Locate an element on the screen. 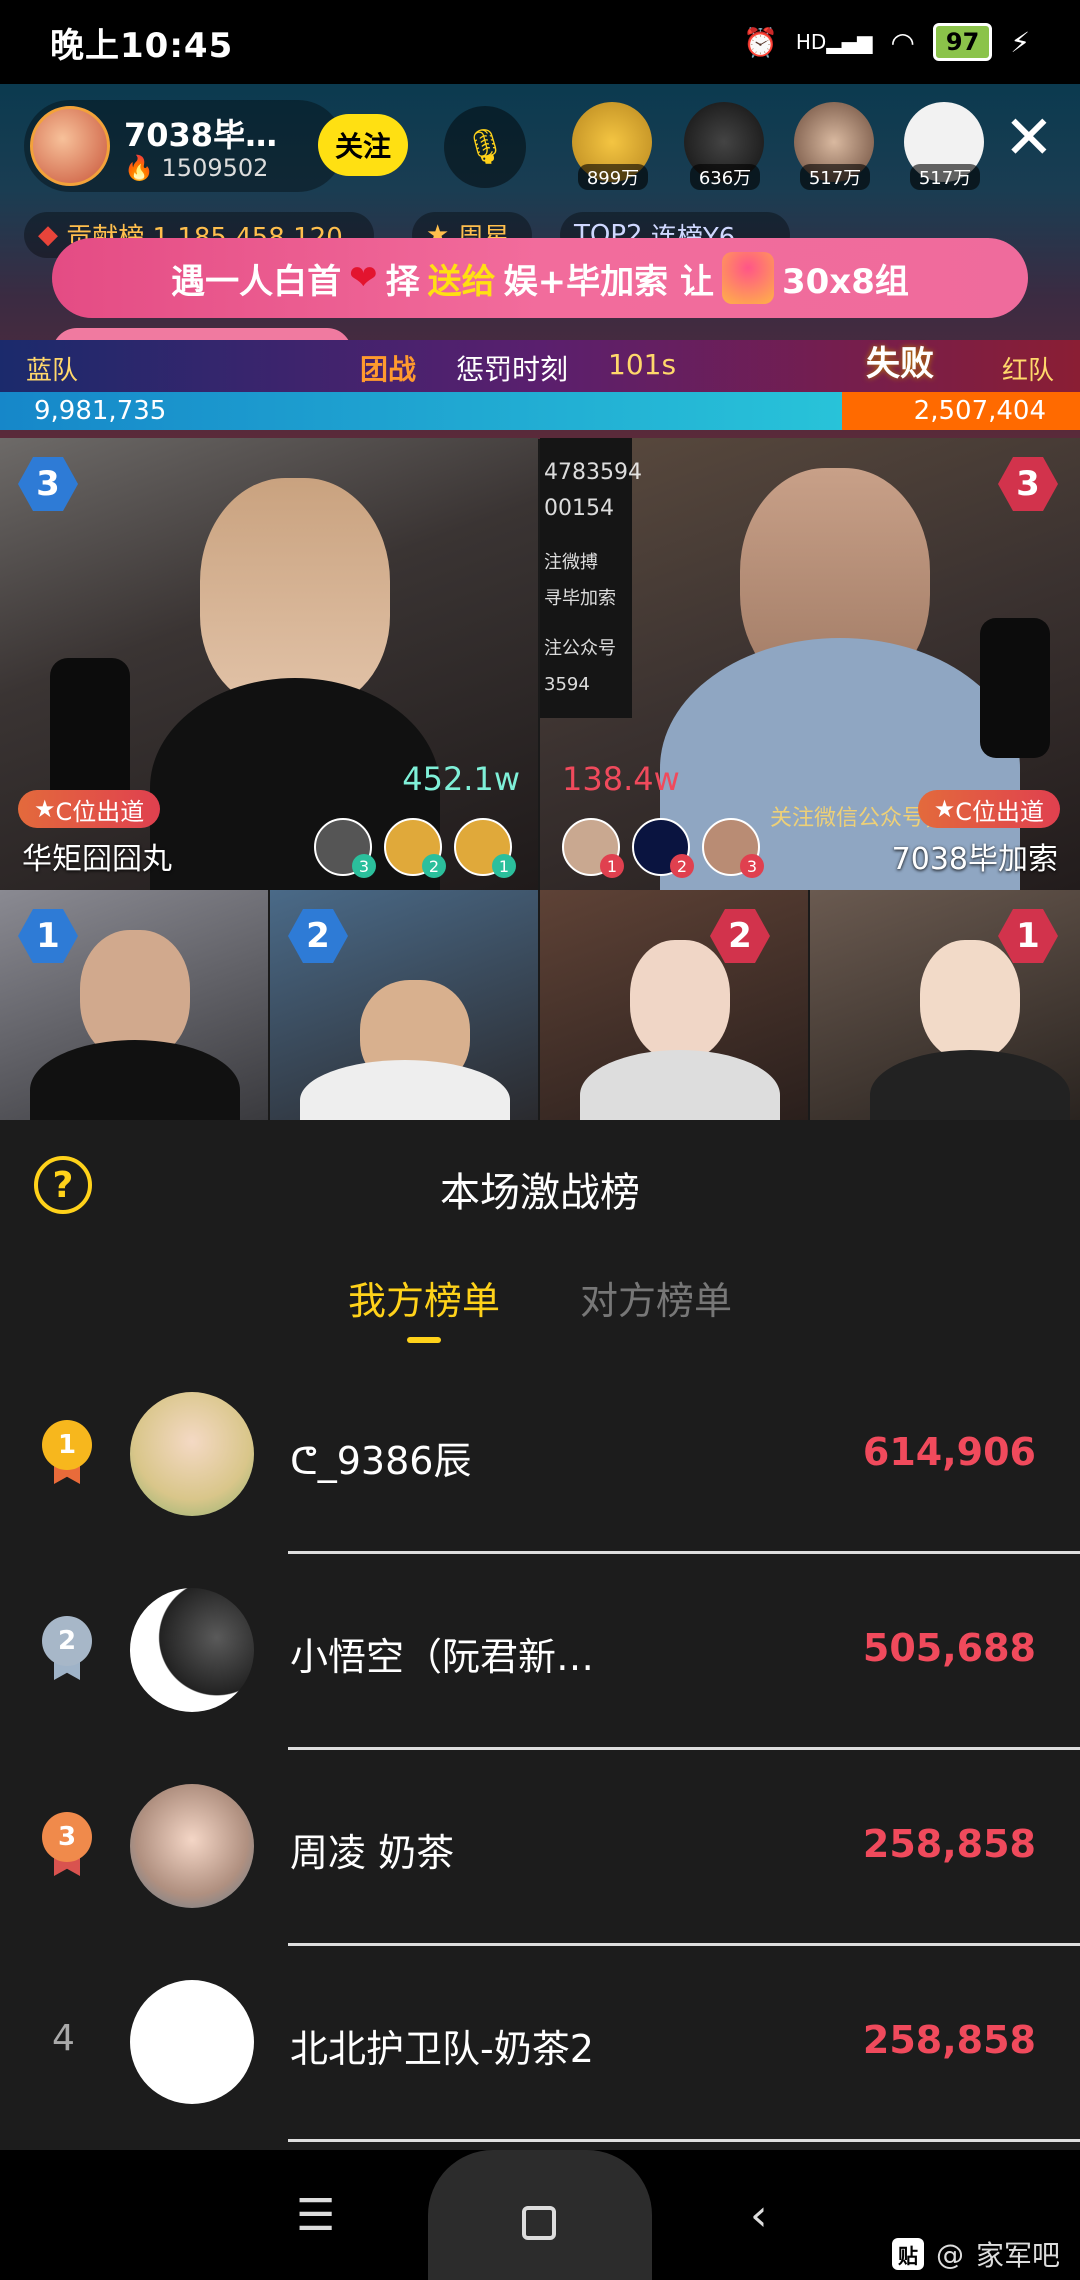 The image size is (1080, 2280). rank-number: 3 is located at coordinates (67, 1837).